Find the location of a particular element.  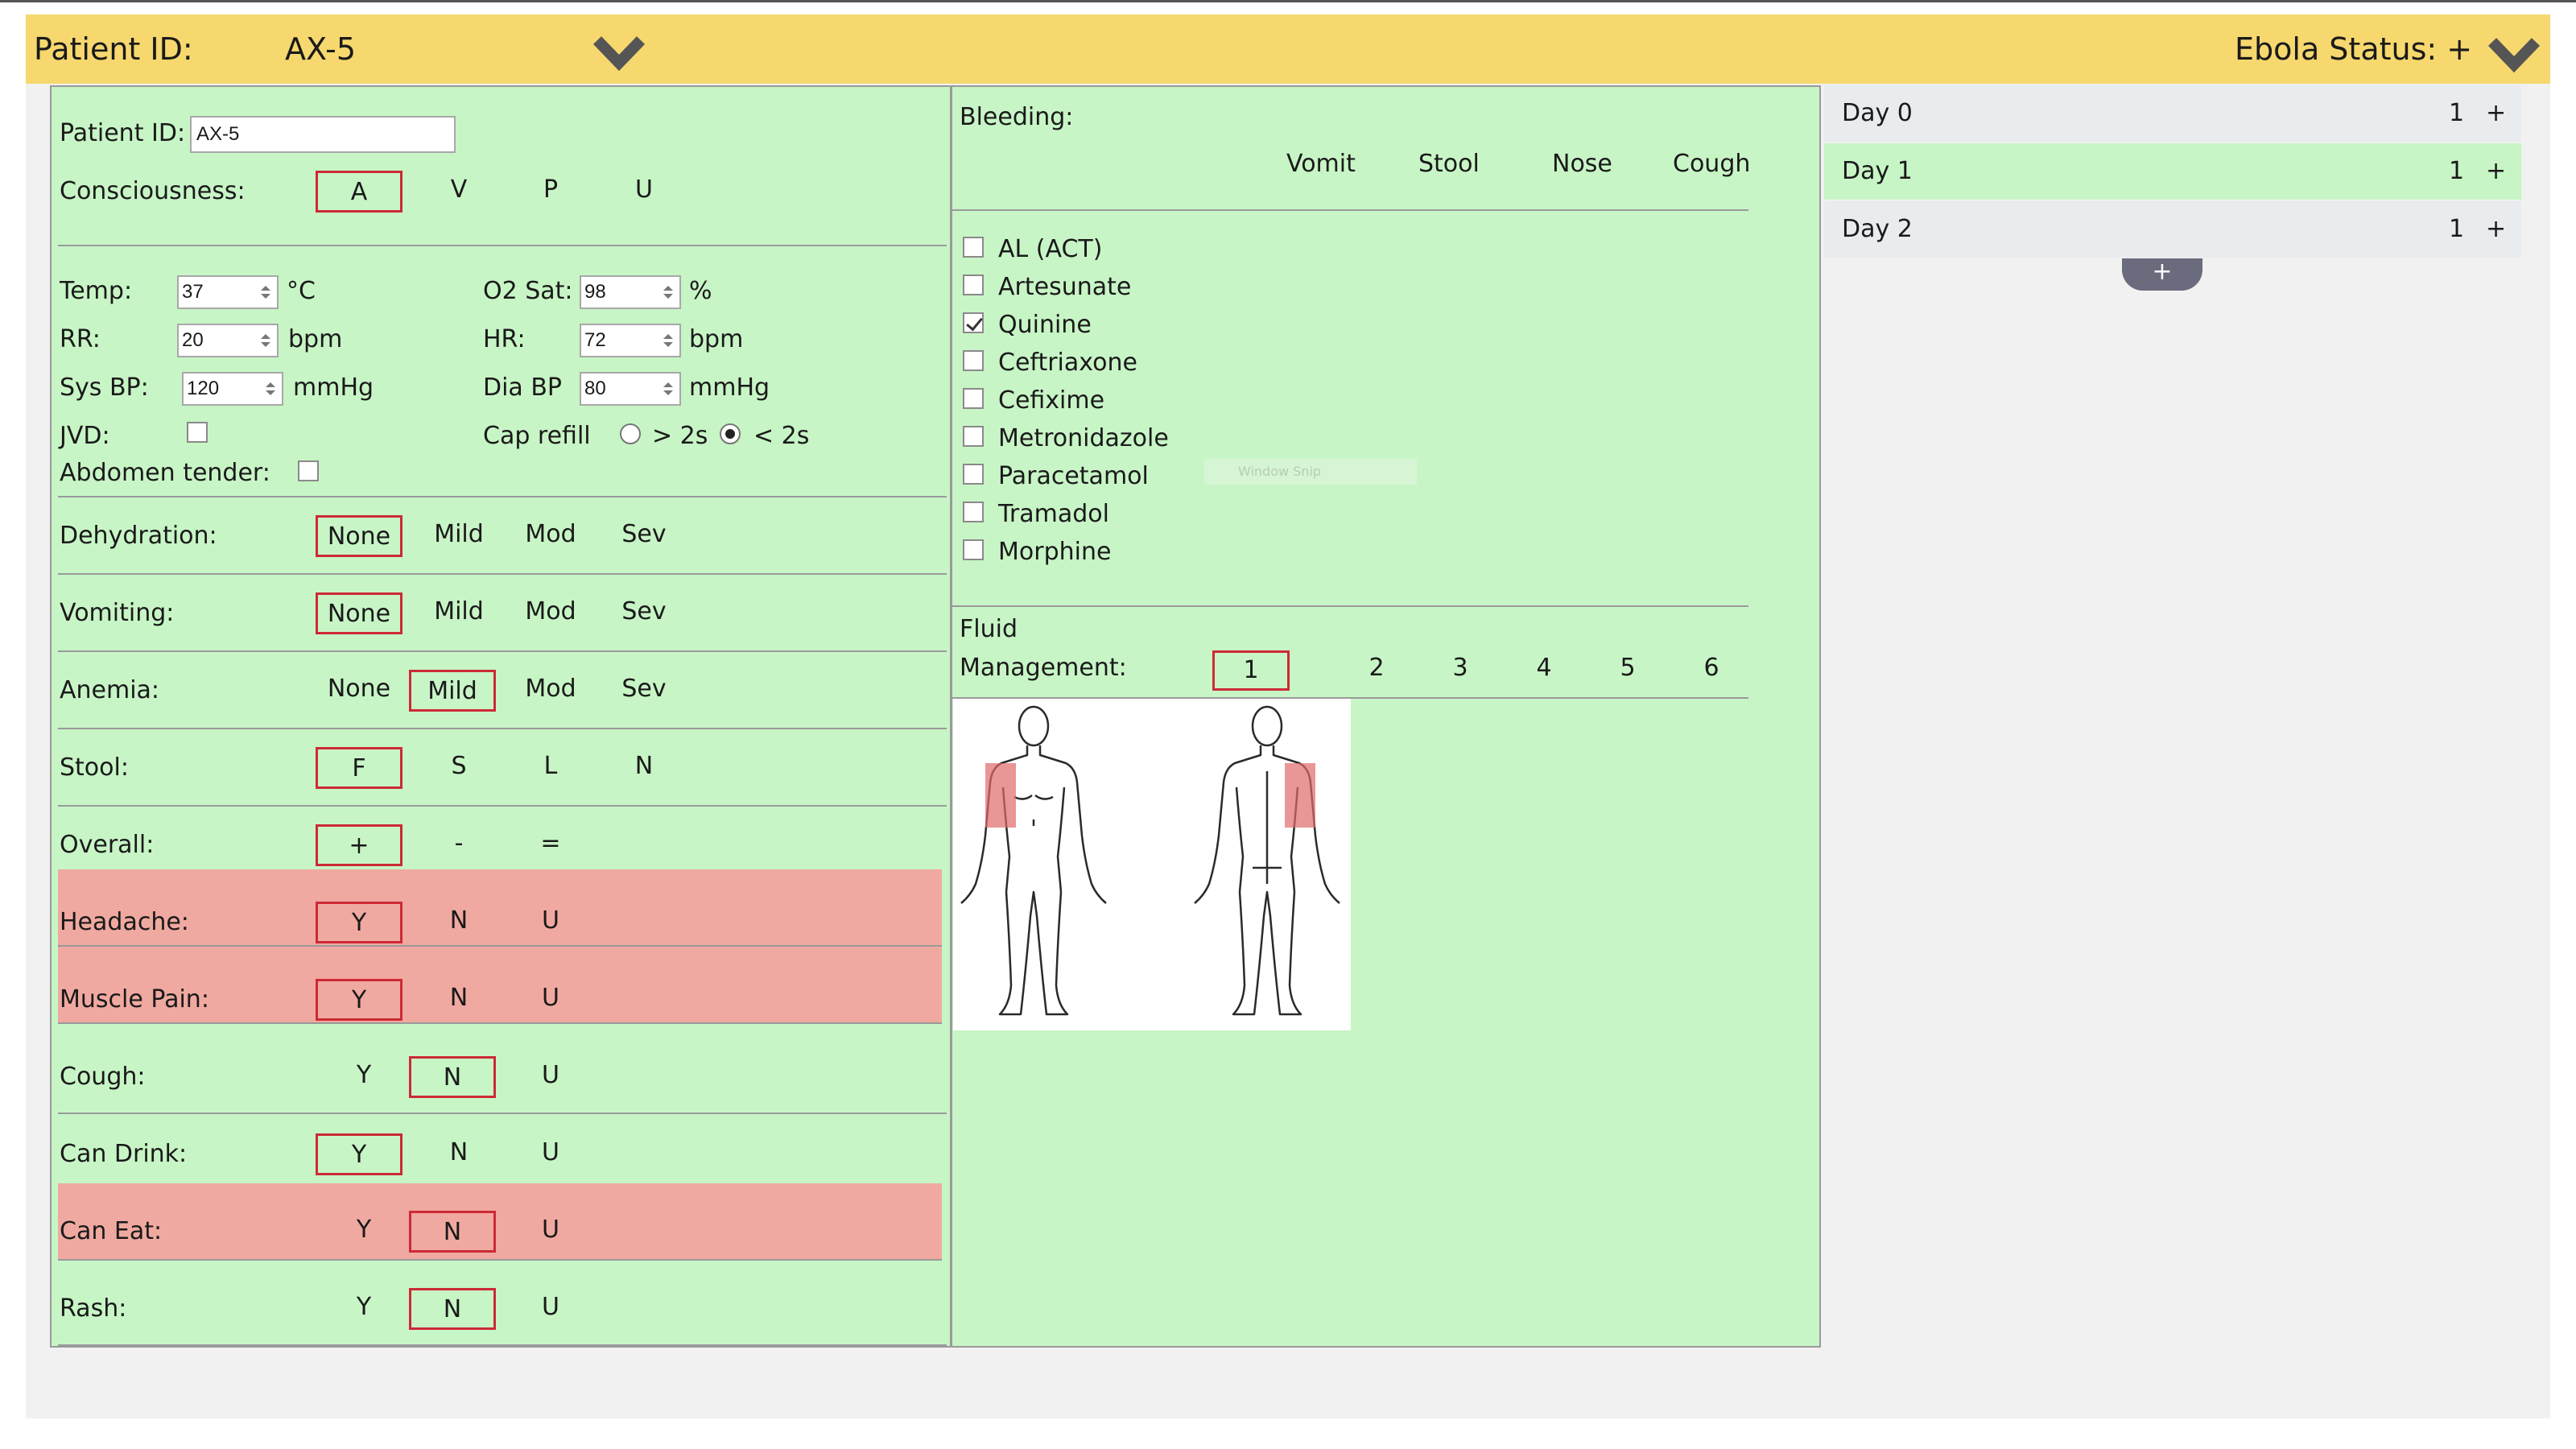

cap-refill-lt2s-radio is located at coordinates (730, 433).